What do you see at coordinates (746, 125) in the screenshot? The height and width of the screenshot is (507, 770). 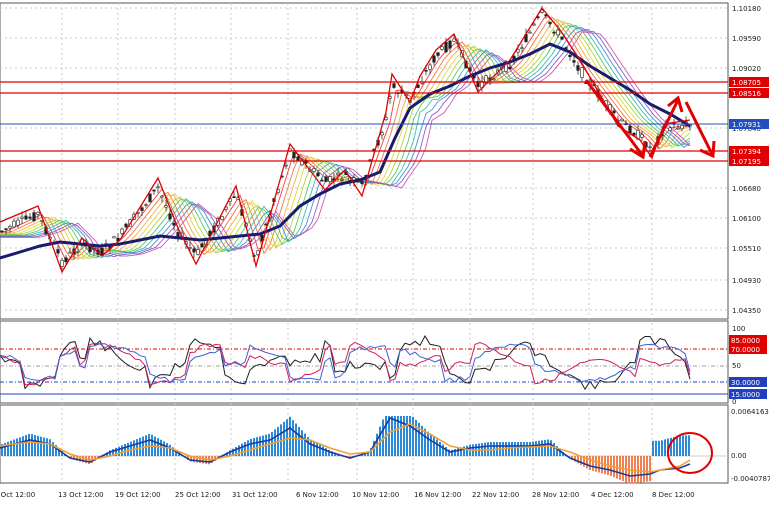 I see `price-level-label: 1.07931` at bounding box center [746, 125].